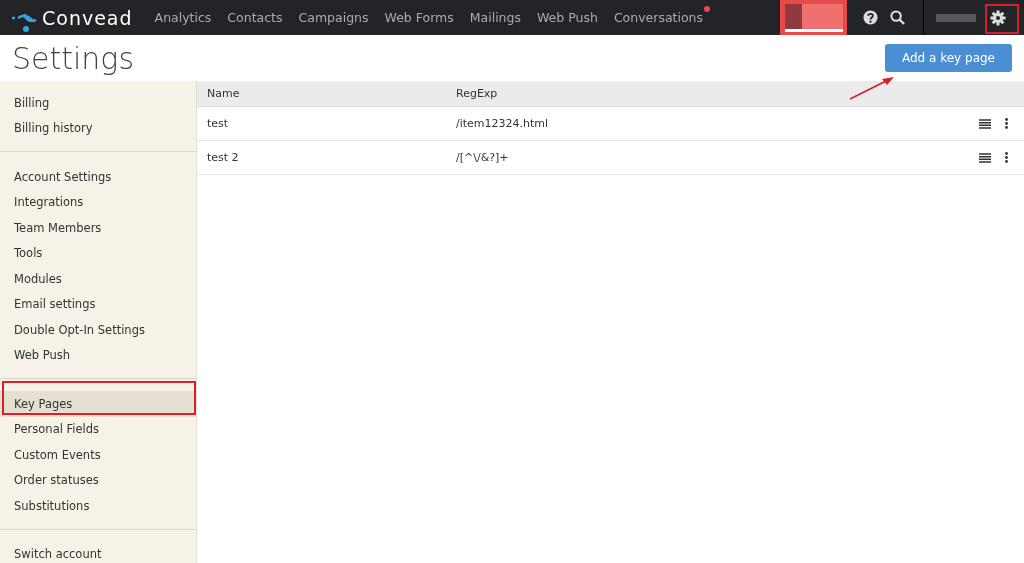 The image size is (1024, 563). Describe the element at coordinates (998, 17) in the screenshot. I see `settings-icon` at that location.